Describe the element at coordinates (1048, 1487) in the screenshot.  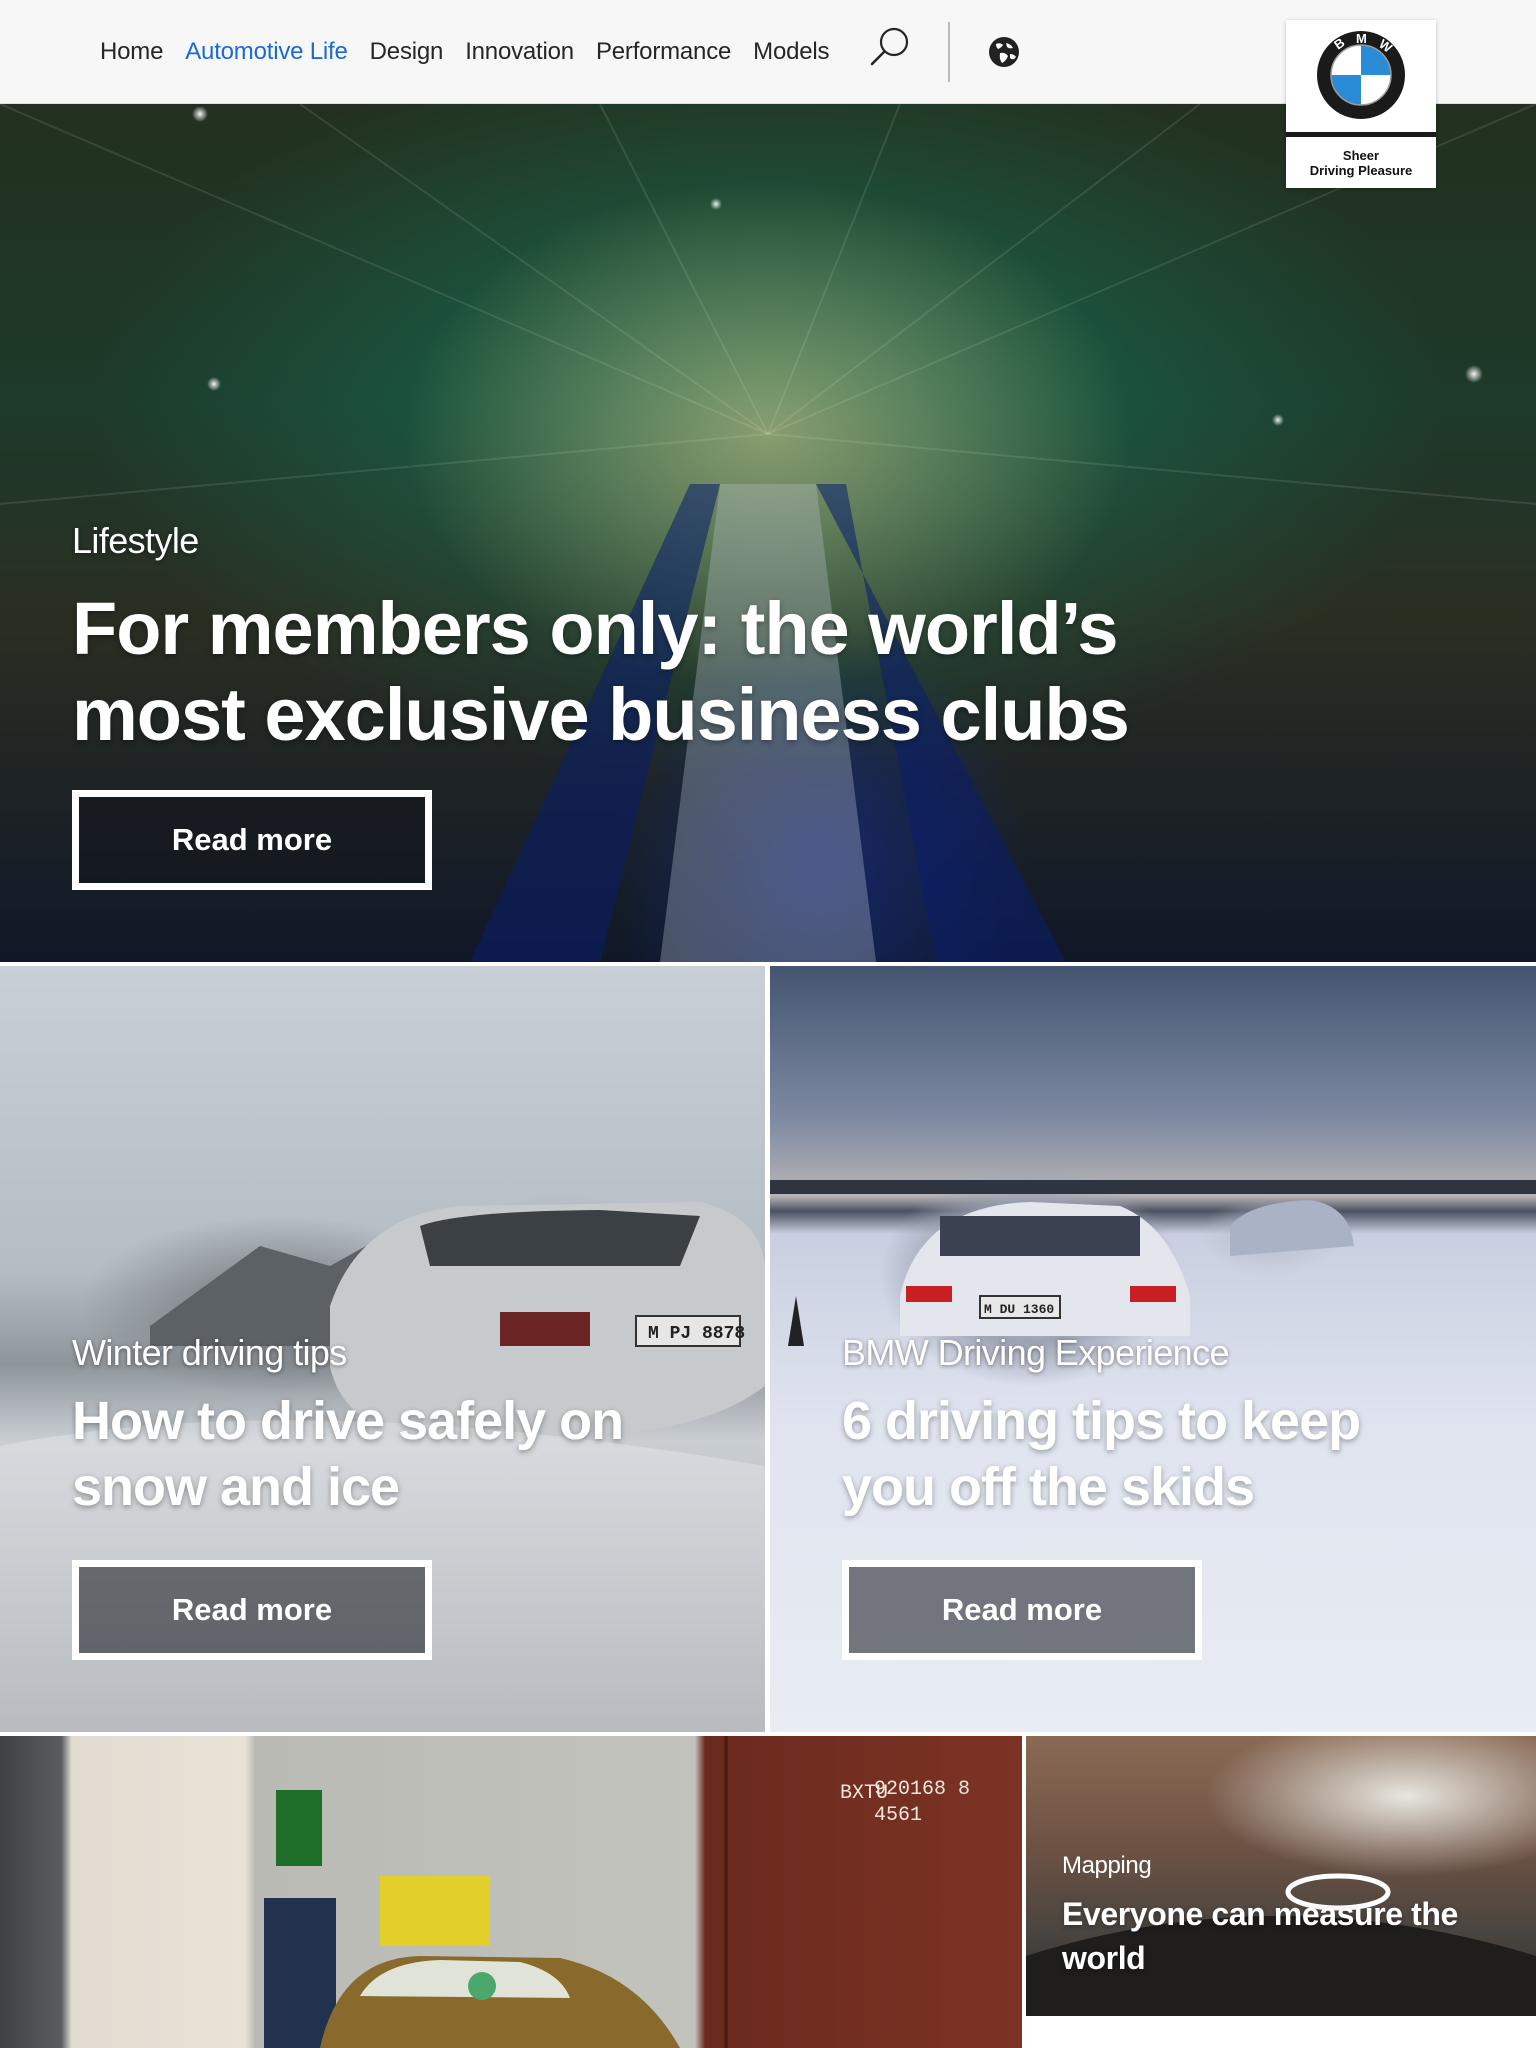
I see `card-2-headline-line-2: you off the skids` at that location.